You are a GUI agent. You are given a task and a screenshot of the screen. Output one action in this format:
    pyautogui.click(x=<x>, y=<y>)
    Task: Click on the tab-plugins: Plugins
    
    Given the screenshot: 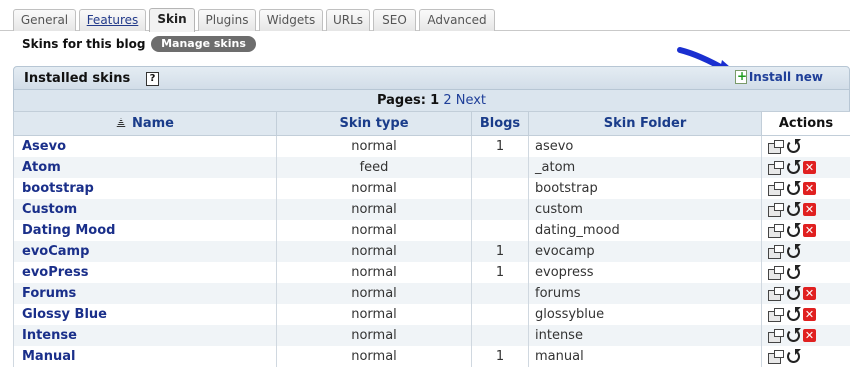 What is the action you would take?
    pyautogui.click(x=227, y=20)
    